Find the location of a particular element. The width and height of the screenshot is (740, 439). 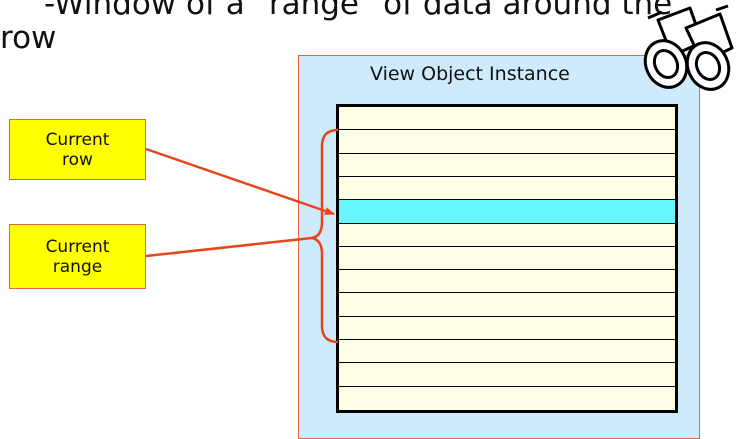

current-range-connector is located at coordinates (229, 247).